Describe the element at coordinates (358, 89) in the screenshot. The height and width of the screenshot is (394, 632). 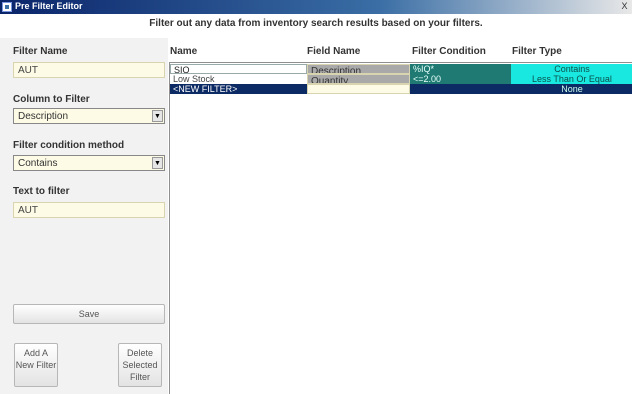
I see `cell-field-name` at that location.